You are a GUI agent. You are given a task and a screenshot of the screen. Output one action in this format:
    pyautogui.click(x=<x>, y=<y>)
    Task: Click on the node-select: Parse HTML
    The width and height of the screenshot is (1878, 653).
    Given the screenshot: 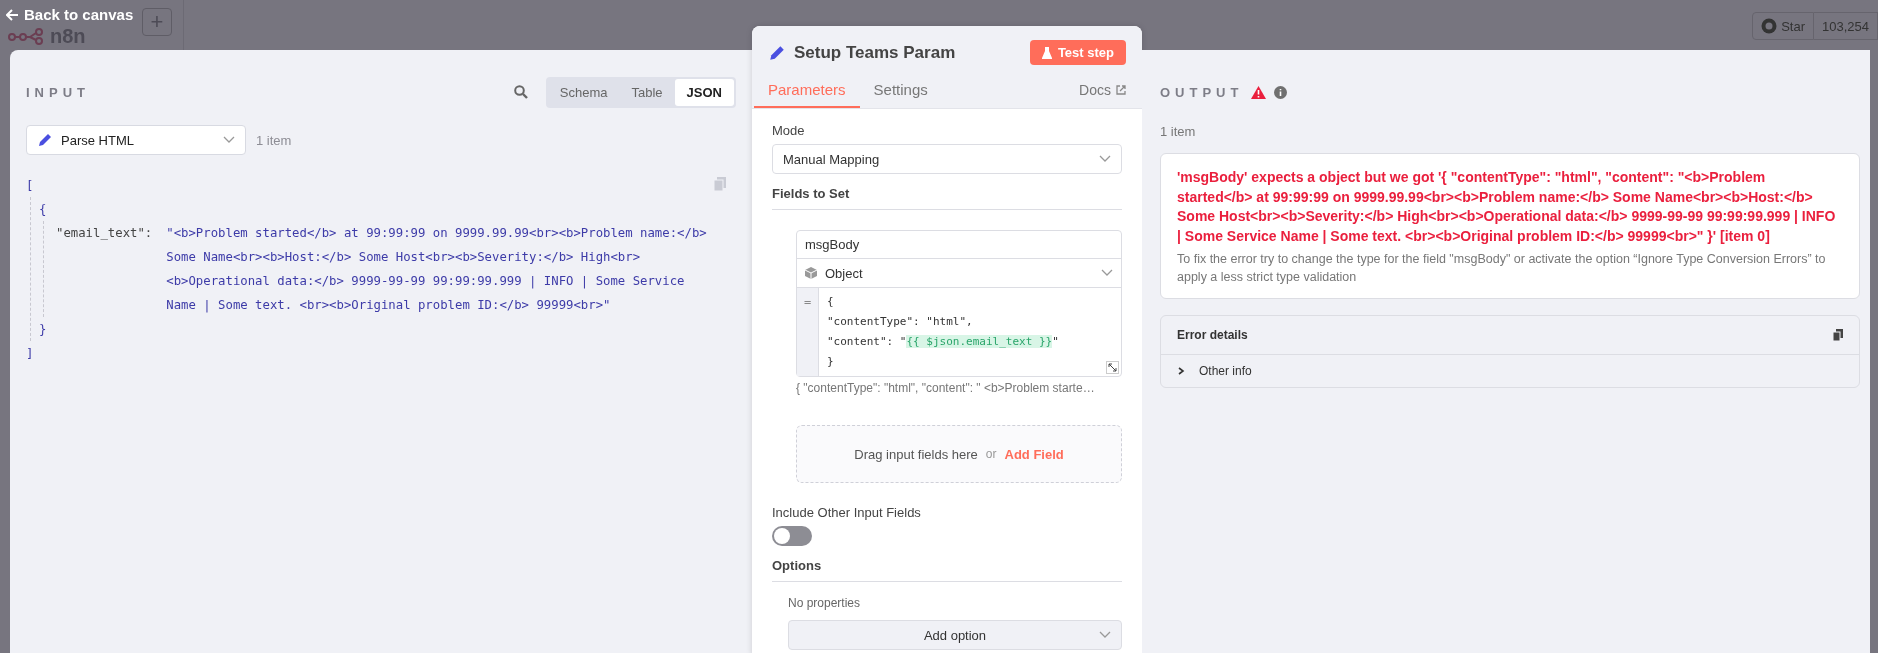 What is the action you would take?
    pyautogui.click(x=136, y=140)
    